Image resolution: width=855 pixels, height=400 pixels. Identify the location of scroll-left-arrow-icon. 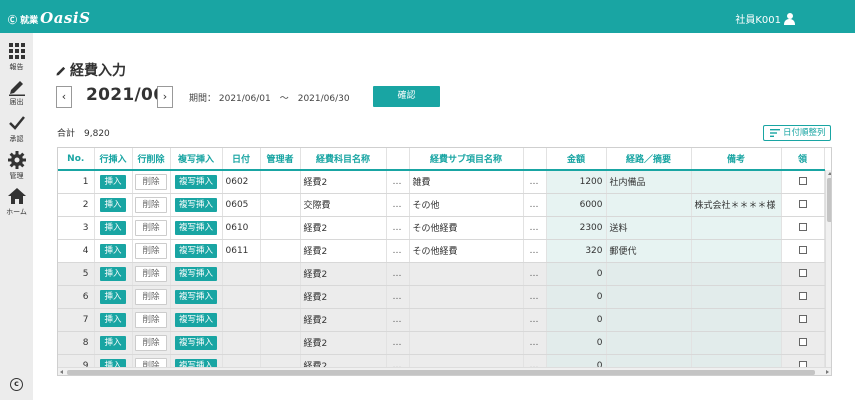
(61, 372).